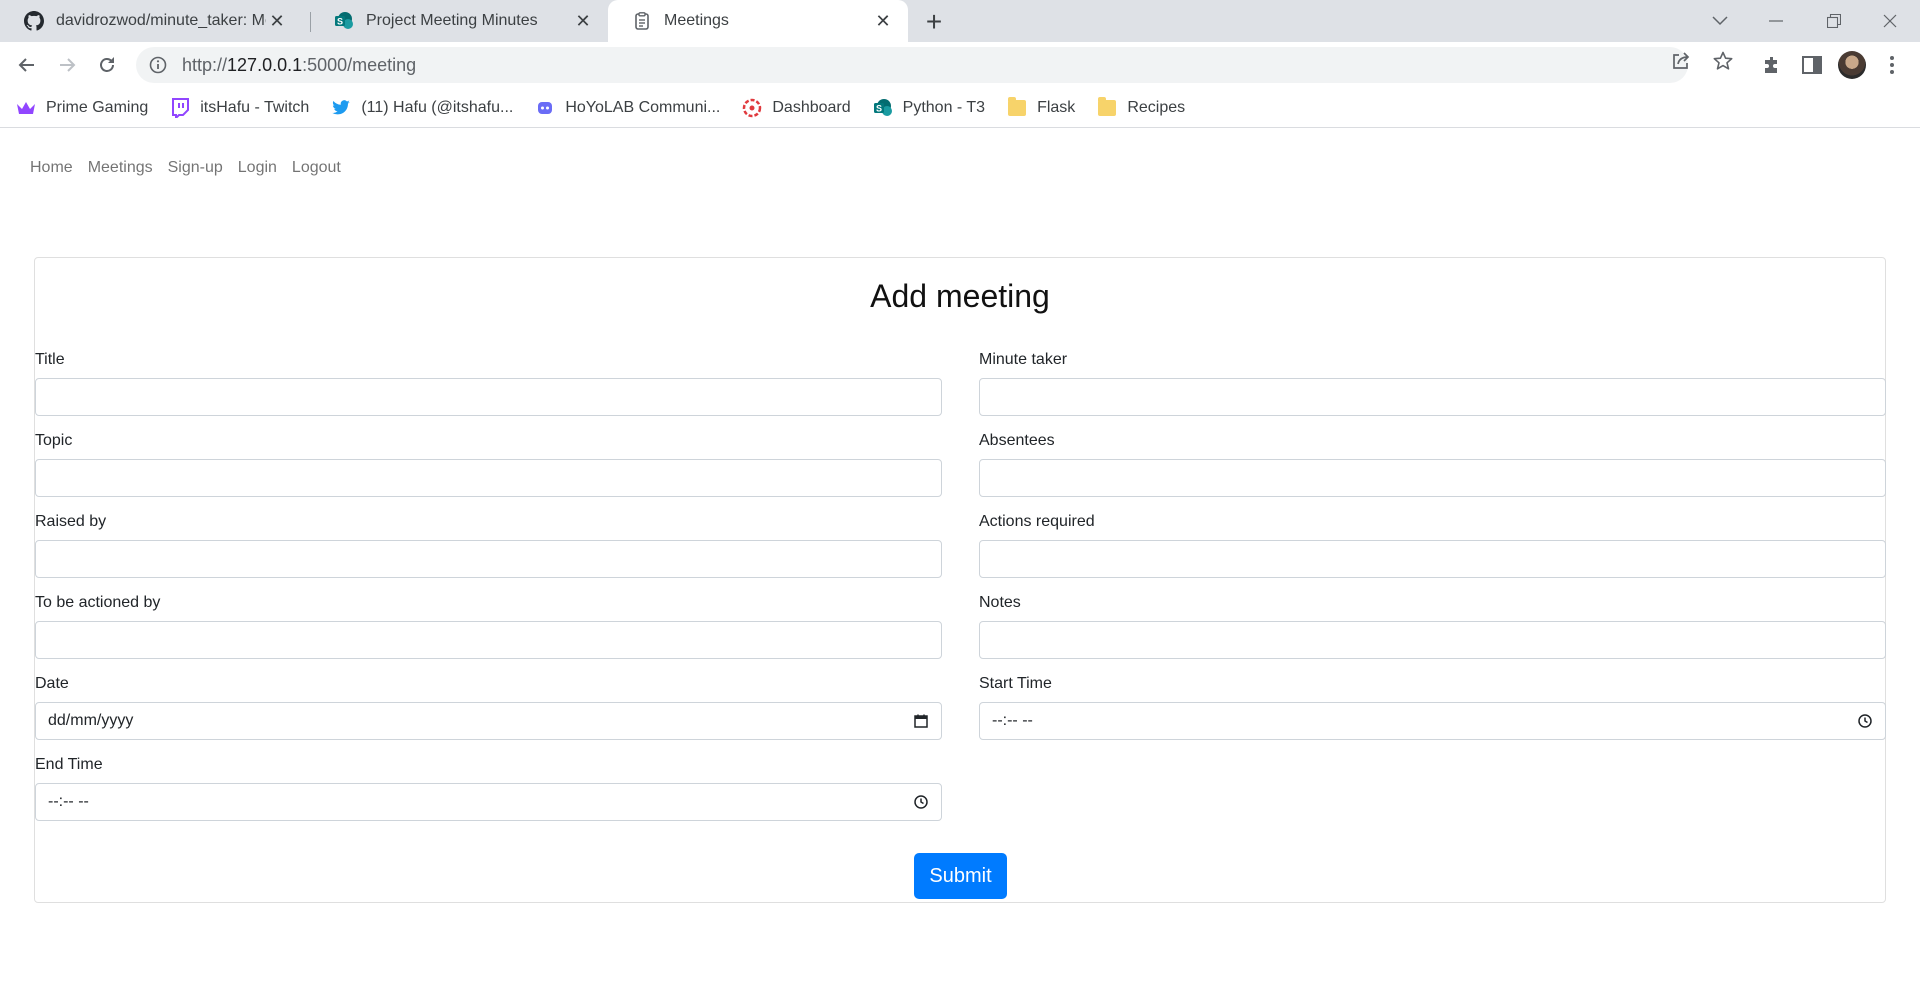  Describe the element at coordinates (54, 440) in the screenshot. I see `topic-label: Topic` at that location.